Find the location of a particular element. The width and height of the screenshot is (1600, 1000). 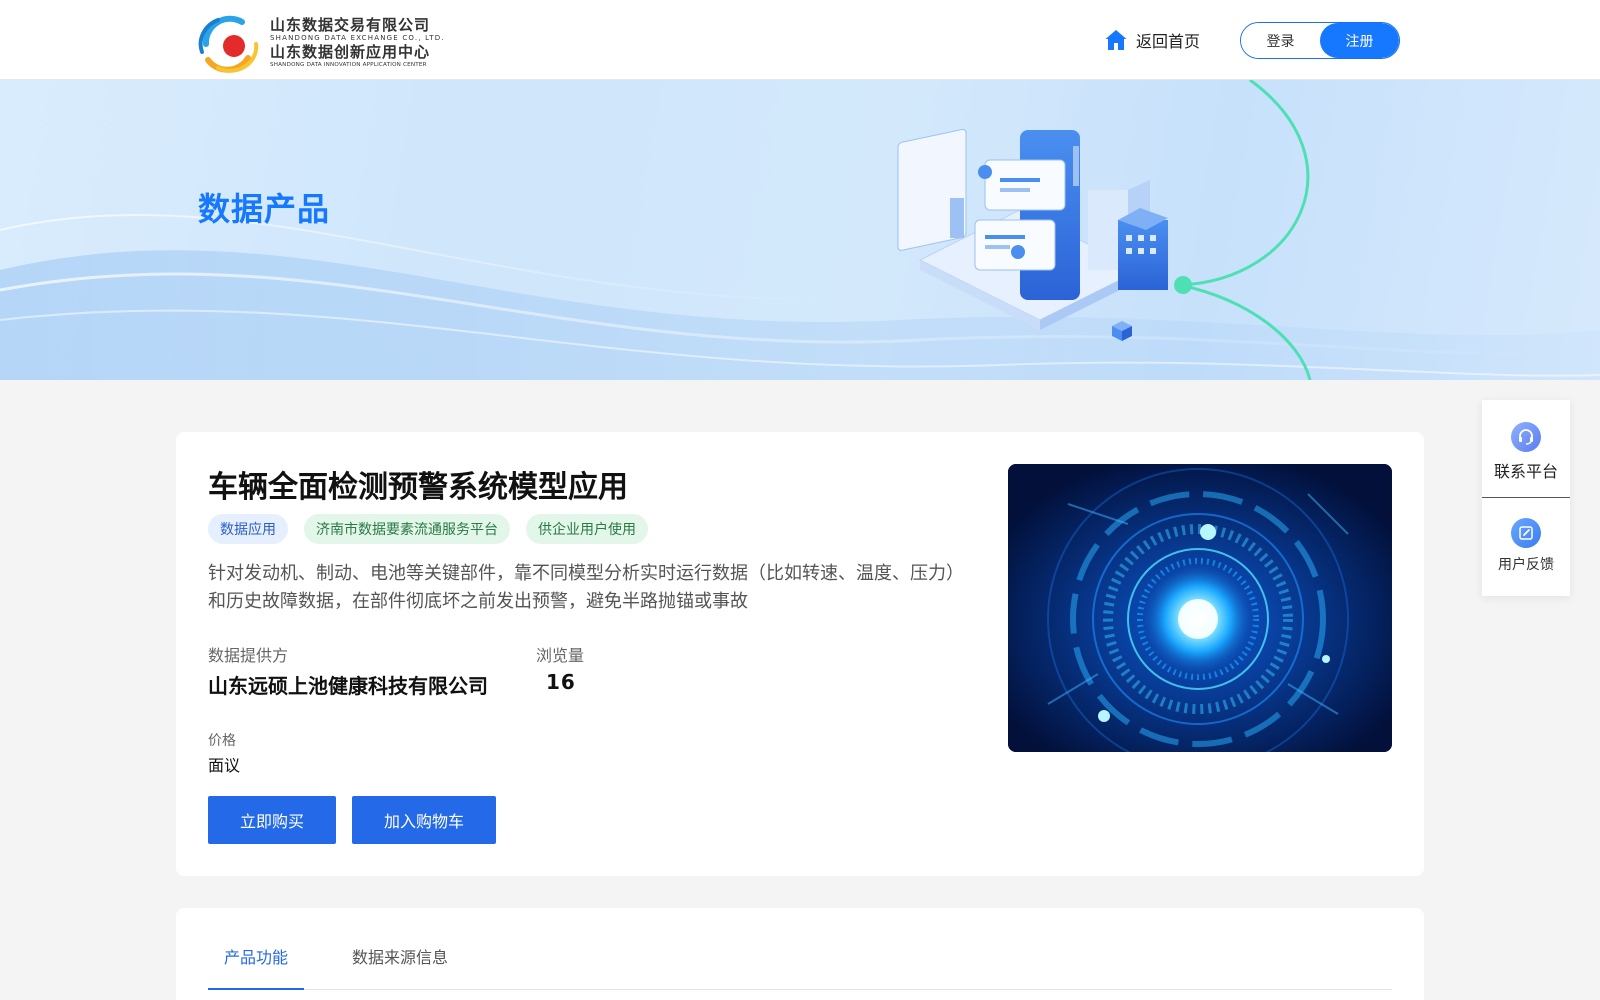

product-image is located at coordinates (1200, 608).